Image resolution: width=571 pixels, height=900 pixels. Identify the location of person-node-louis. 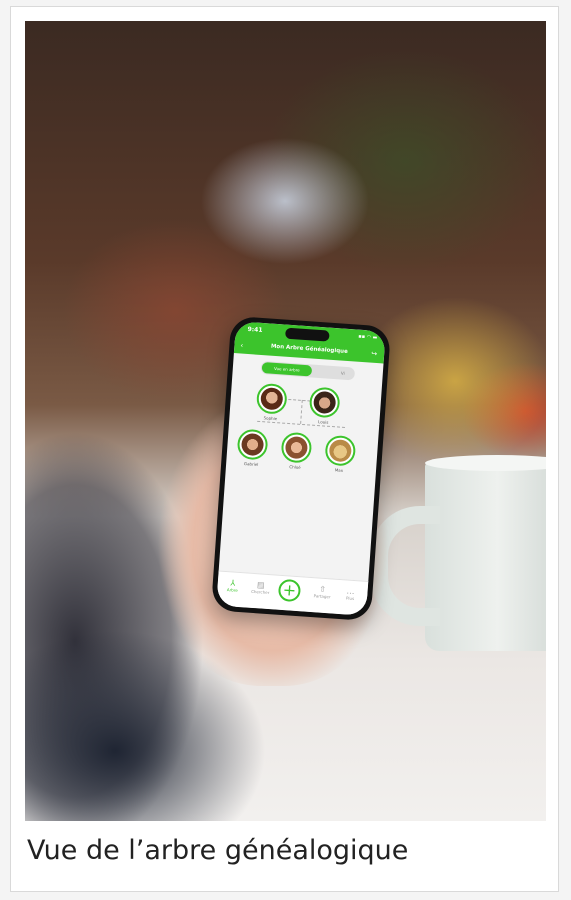
(324, 402).